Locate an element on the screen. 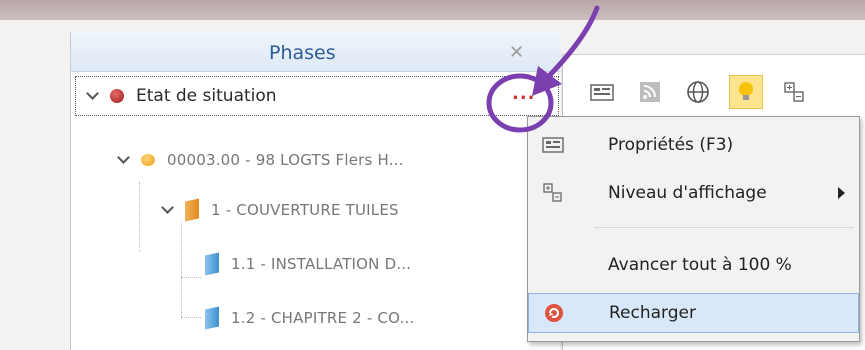 The image size is (865, 350). globe-icon is located at coordinates (698, 92).